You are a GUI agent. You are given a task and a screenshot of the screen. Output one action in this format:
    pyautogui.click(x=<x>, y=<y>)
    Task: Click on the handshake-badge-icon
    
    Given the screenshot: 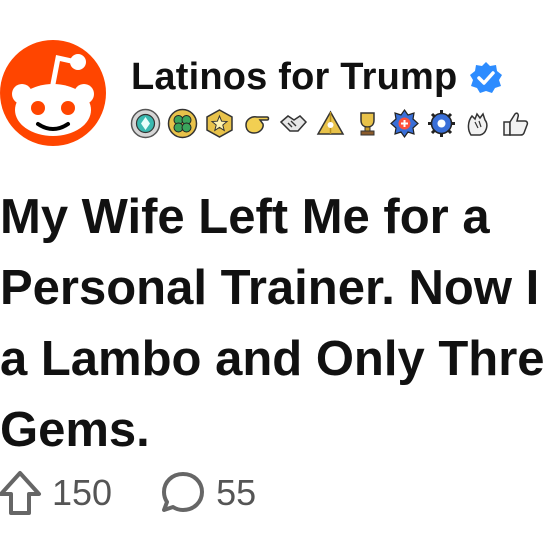 What is the action you would take?
    pyautogui.click(x=293, y=123)
    